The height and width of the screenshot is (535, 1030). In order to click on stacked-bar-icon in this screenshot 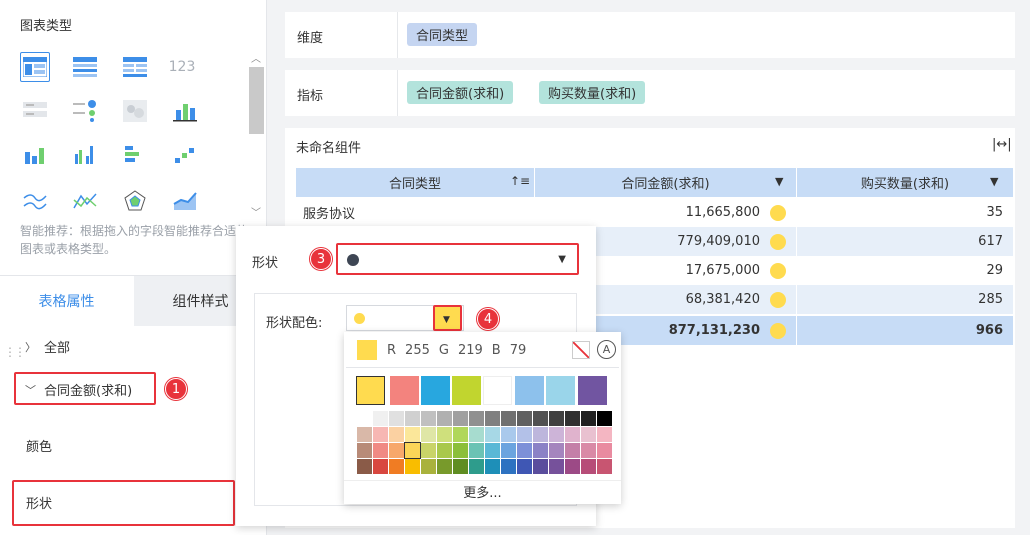, I will do `click(185, 111)`.